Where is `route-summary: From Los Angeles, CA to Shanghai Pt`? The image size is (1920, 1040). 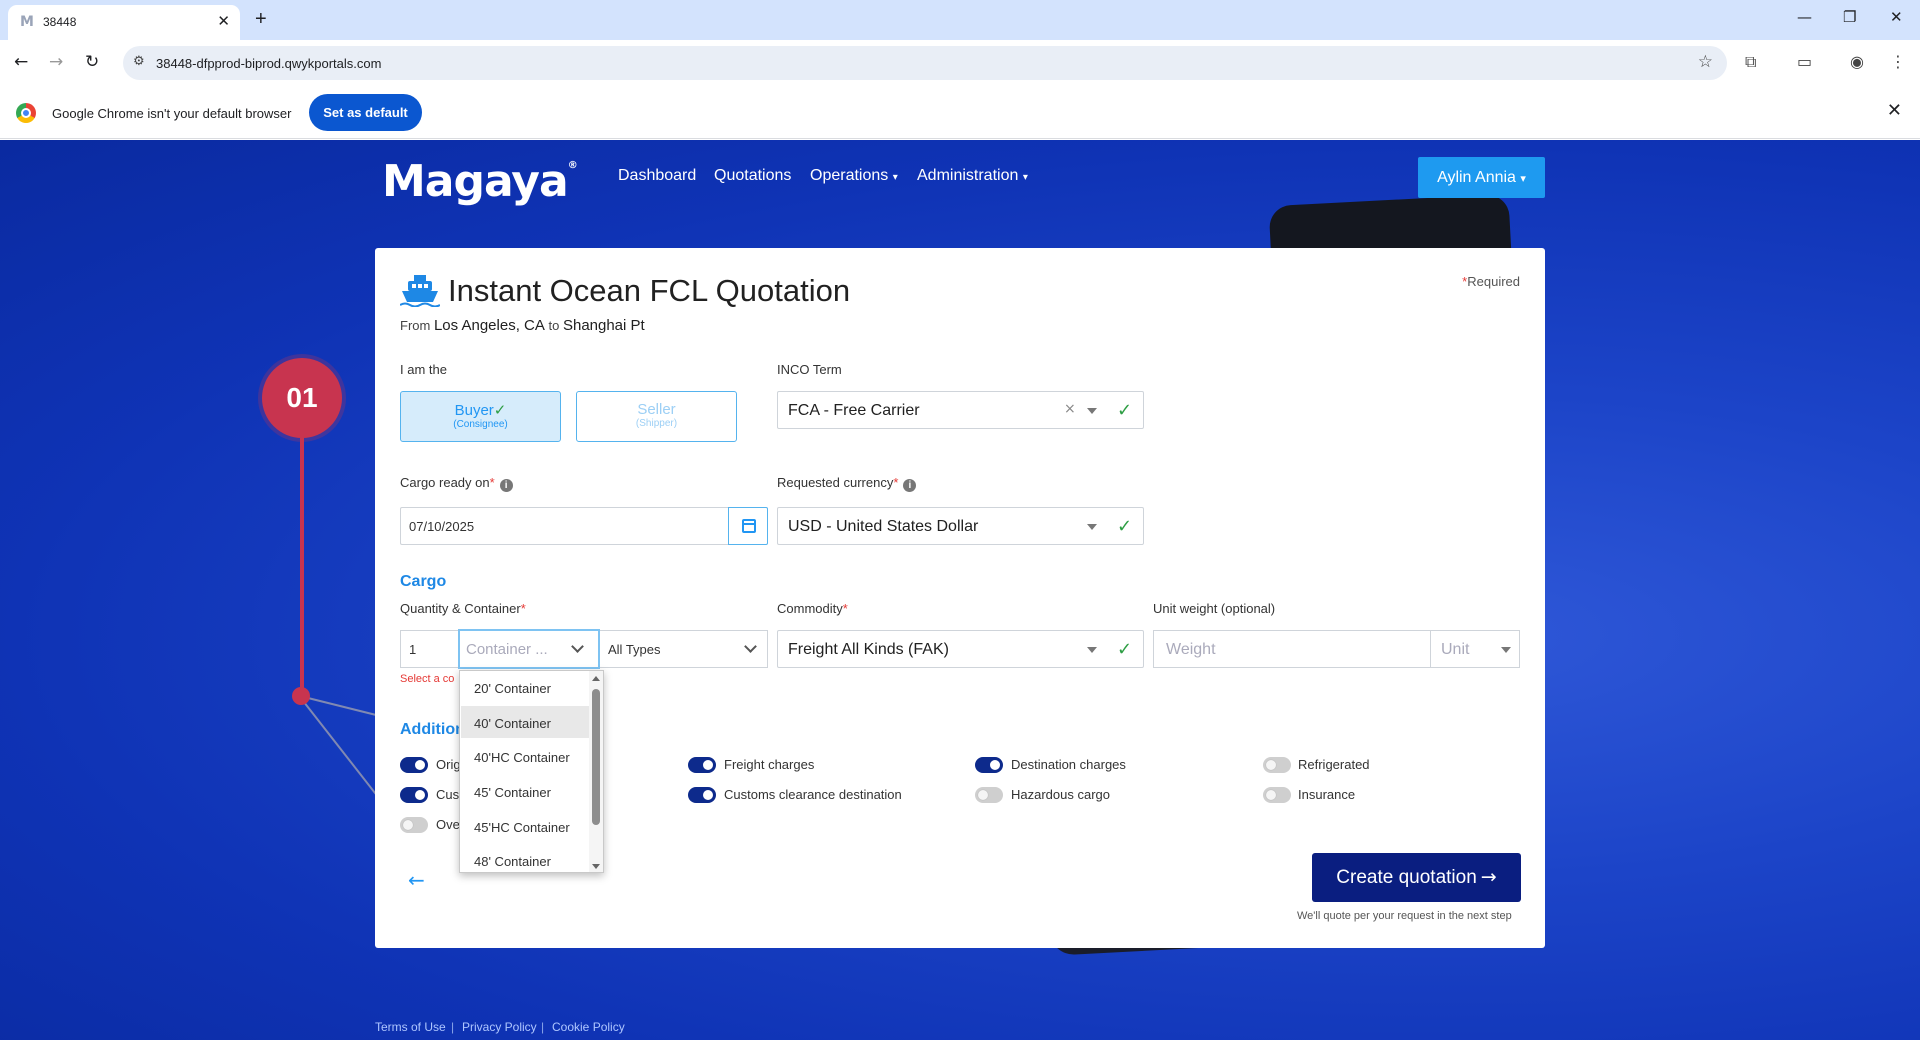
route-summary: From Los Angeles, CA to Shanghai Pt is located at coordinates (522, 325).